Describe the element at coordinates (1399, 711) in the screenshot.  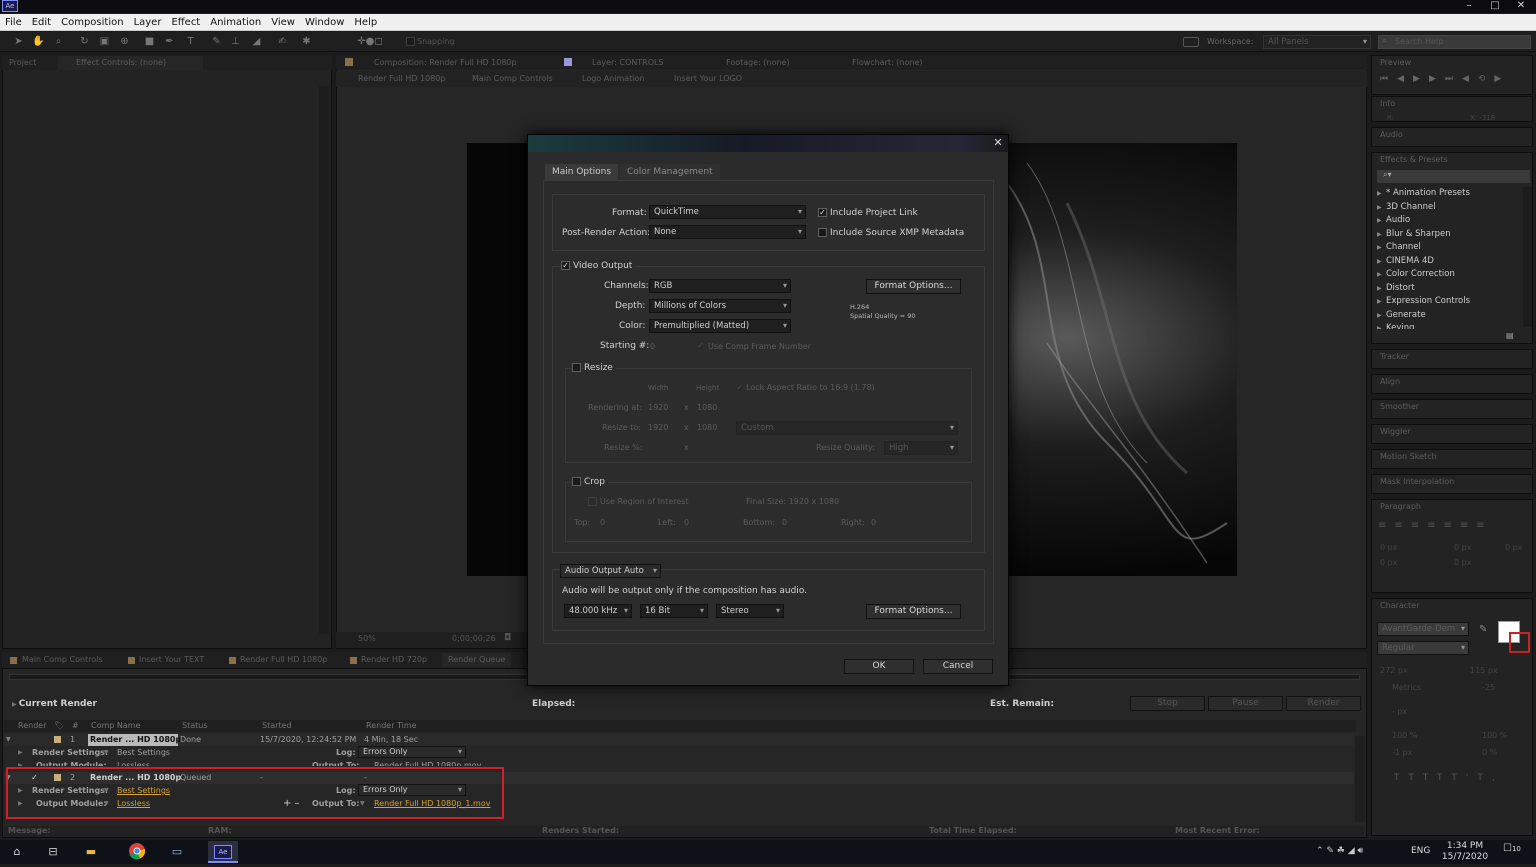
I see `stroke-width-field: - px` at that location.